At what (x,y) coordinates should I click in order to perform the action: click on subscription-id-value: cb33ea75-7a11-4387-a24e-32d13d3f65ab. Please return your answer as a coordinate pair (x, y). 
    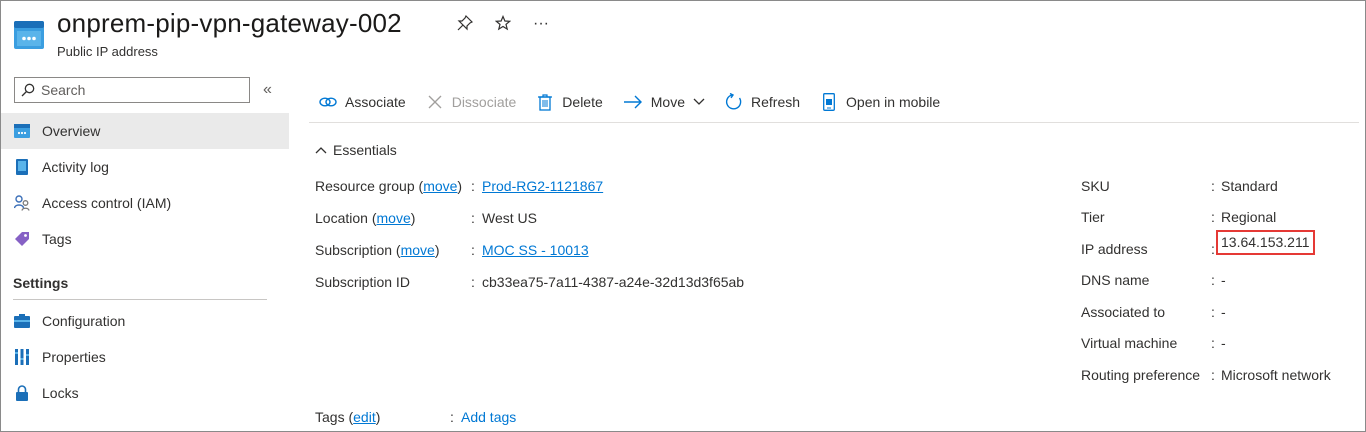
    Looking at the image, I should click on (613, 282).